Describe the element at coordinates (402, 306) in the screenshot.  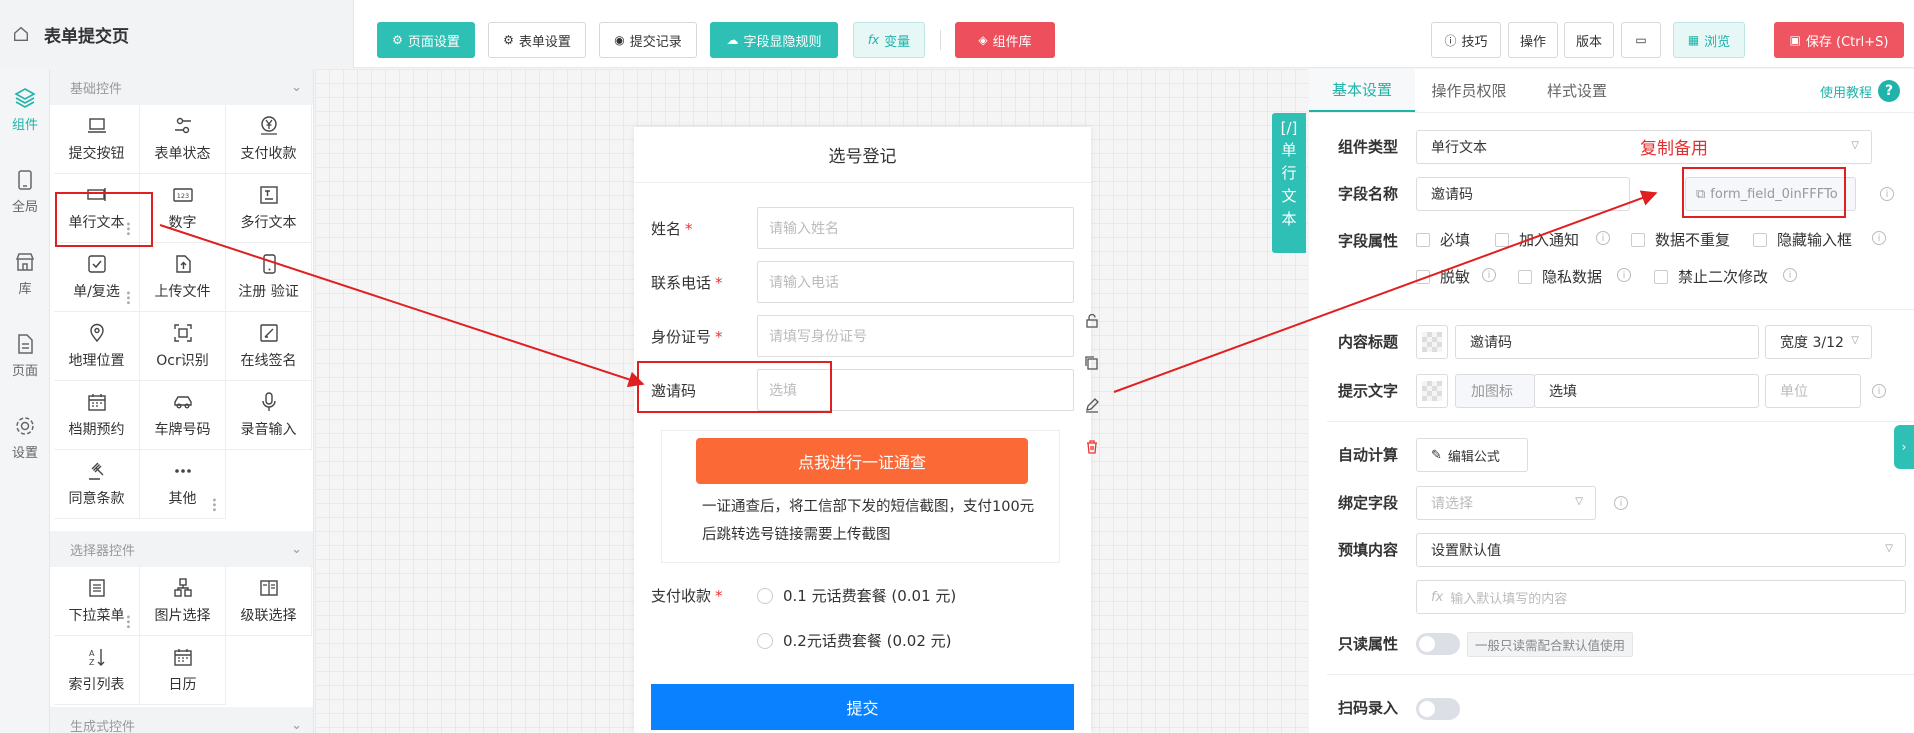
I see `arrow-component-to-field` at that location.